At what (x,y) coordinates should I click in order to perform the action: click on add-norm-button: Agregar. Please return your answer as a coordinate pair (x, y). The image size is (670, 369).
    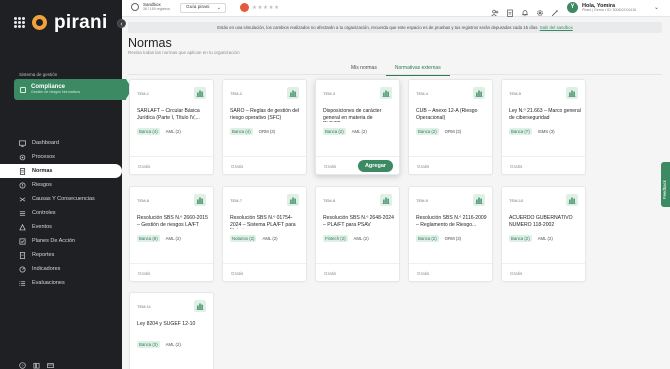
    Looking at the image, I should click on (375, 166).